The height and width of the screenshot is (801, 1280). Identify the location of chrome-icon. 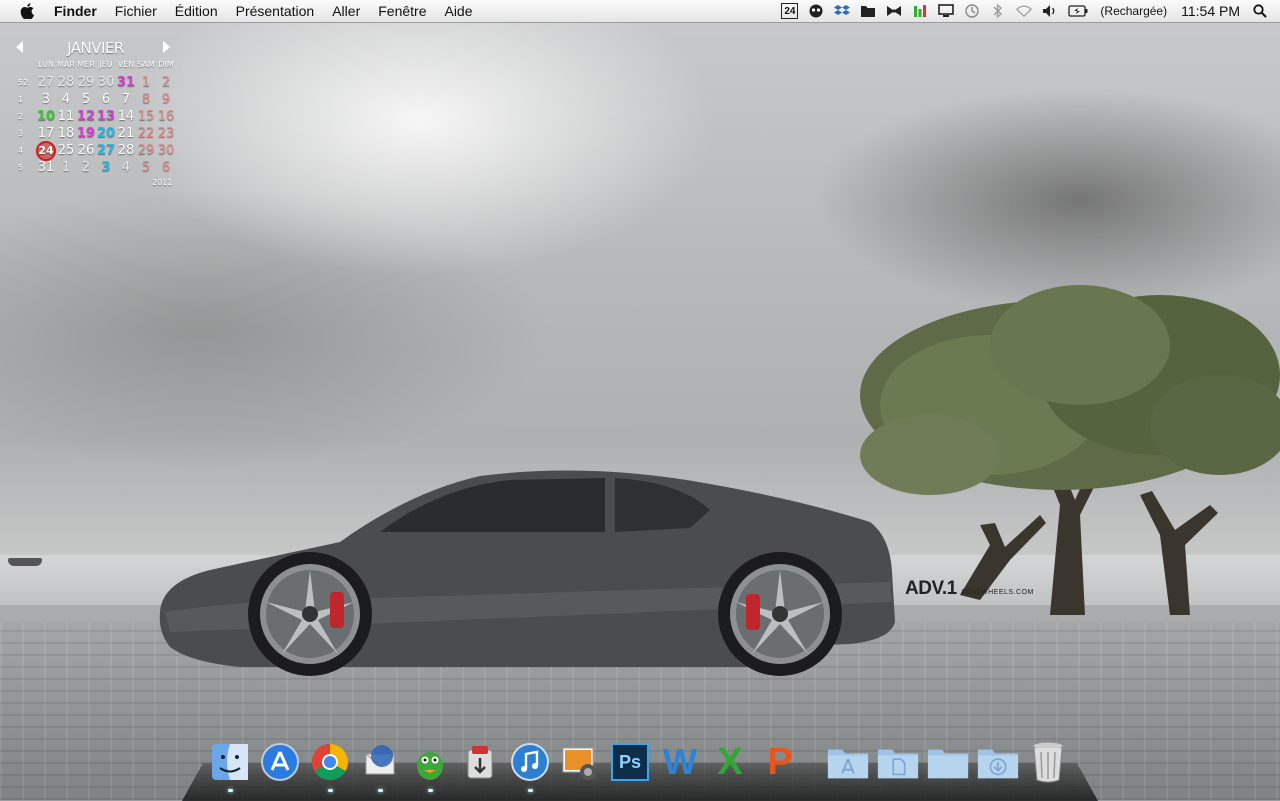
(330, 762).